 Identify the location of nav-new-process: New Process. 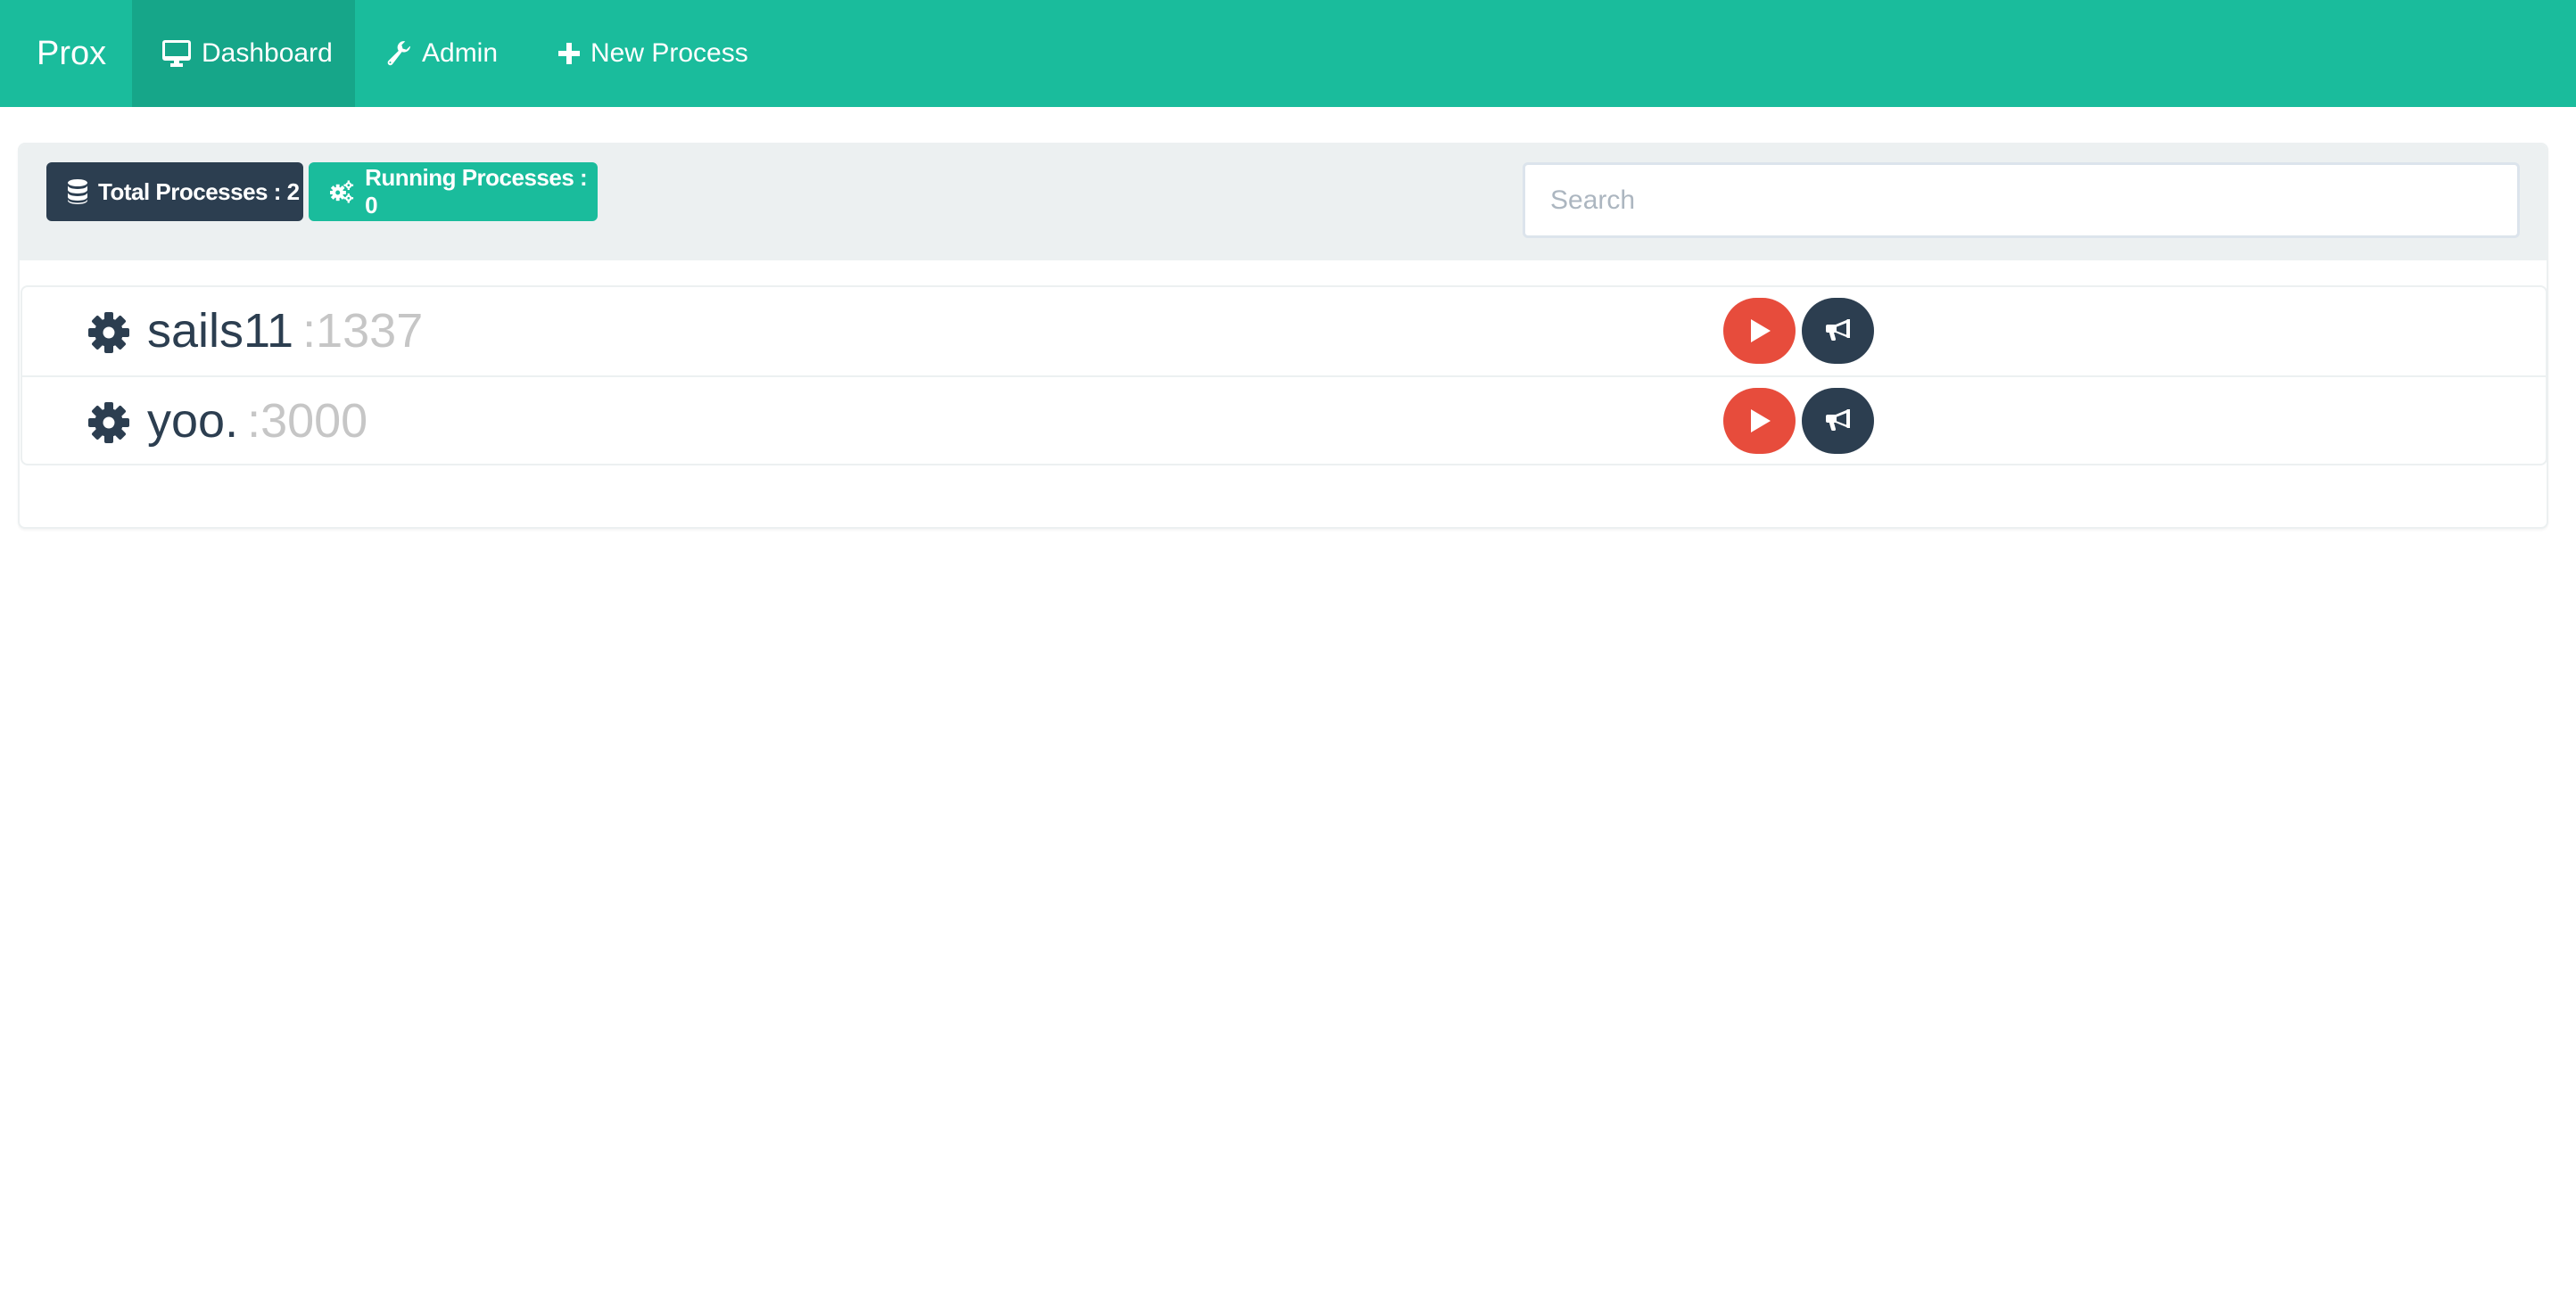
(653, 54).